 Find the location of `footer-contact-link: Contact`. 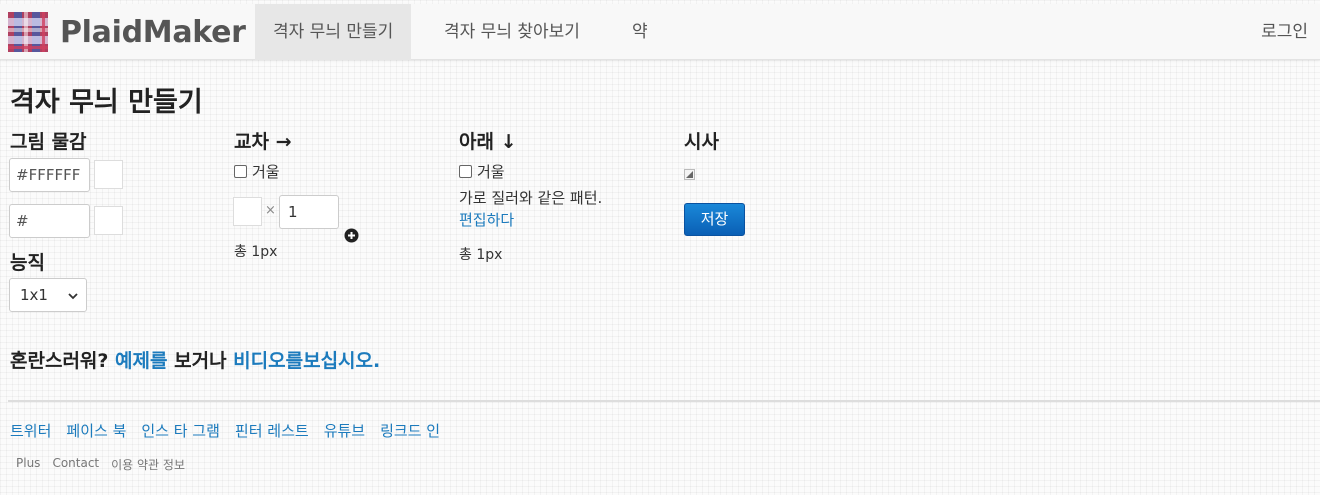

footer-contact-link: Contact is located at coordinates (75, 464).